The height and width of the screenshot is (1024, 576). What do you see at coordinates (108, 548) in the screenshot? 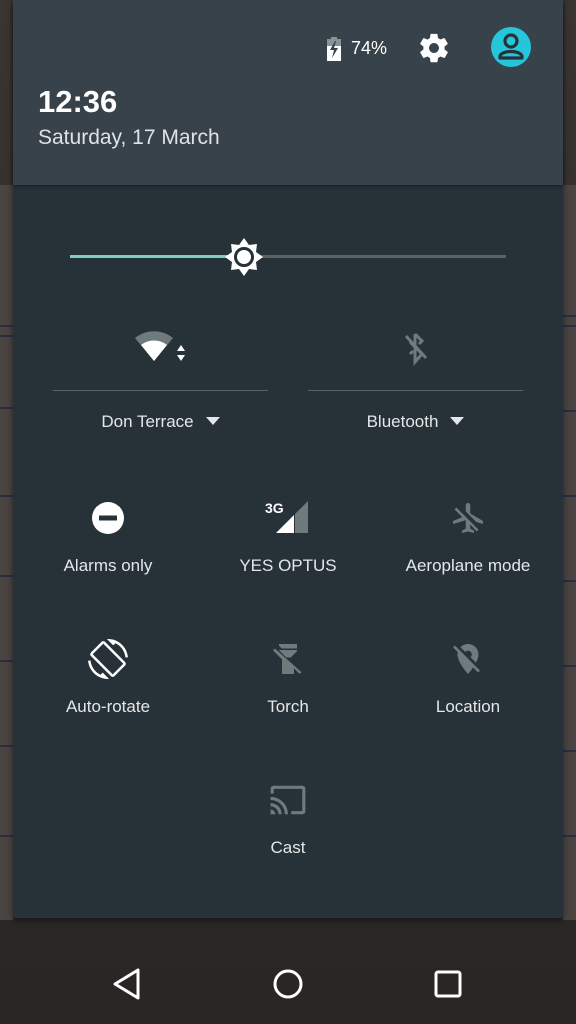
I see `tile-alarms-only: Alarms only` at bounding box center [108, 548].